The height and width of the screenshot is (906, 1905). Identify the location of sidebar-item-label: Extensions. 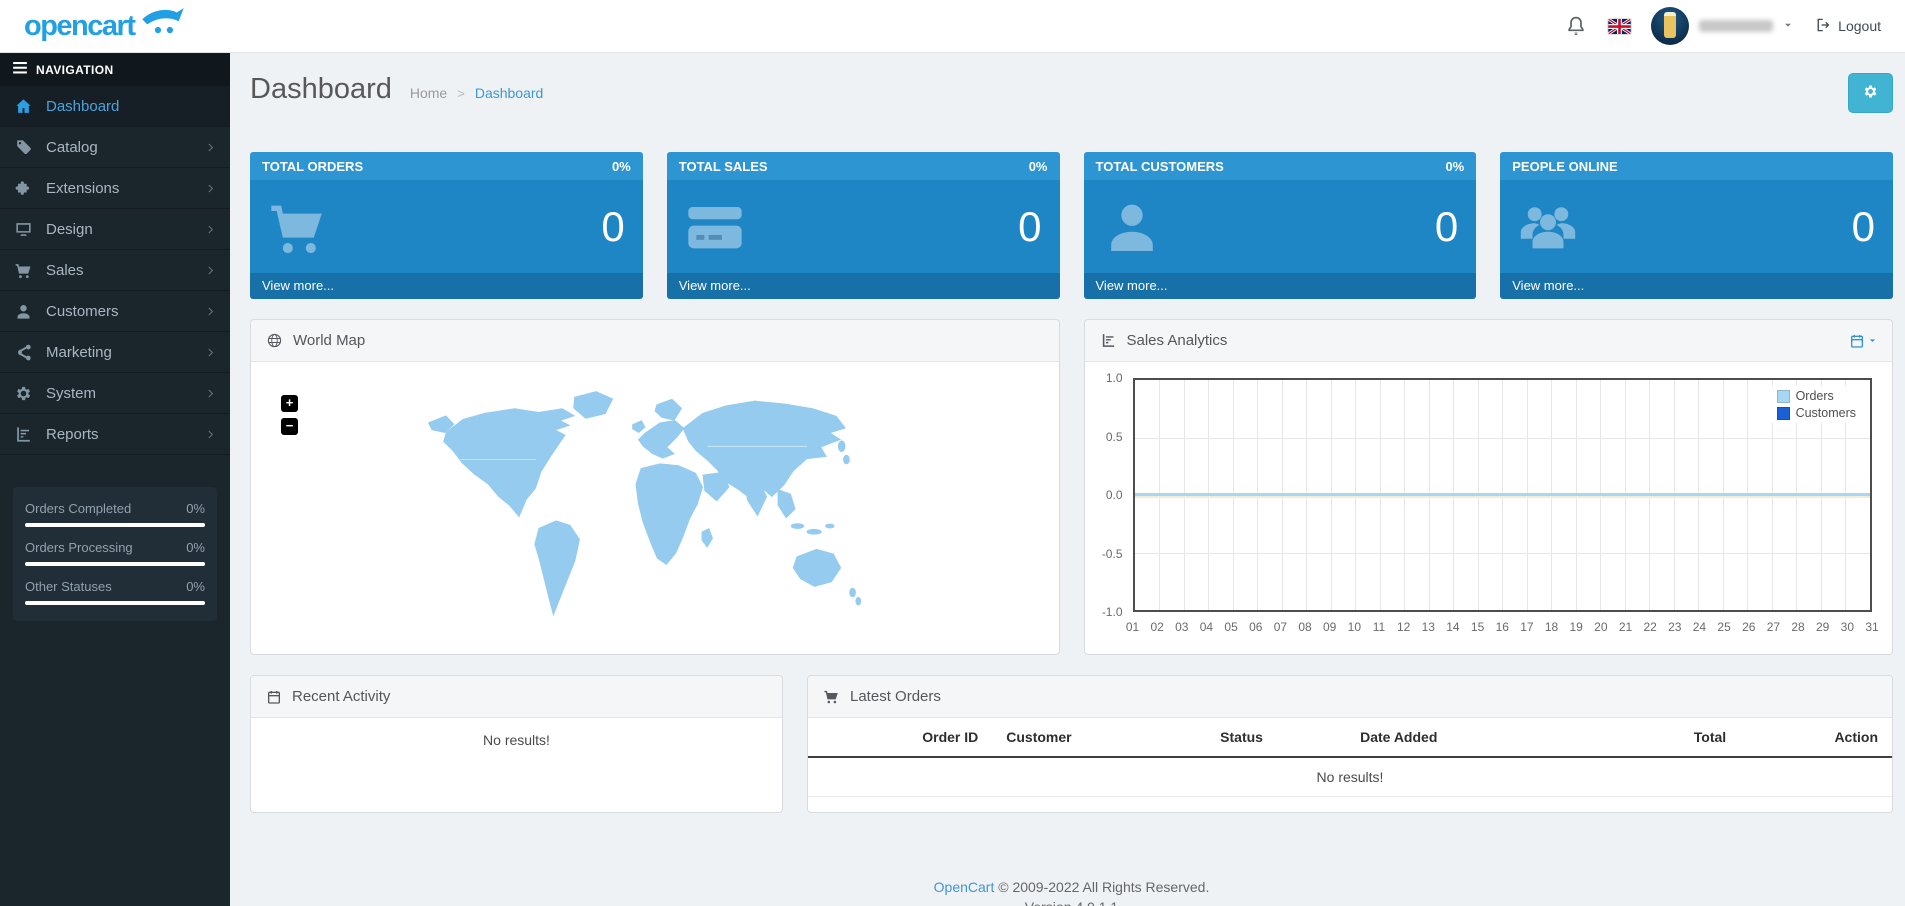
(83, 188).